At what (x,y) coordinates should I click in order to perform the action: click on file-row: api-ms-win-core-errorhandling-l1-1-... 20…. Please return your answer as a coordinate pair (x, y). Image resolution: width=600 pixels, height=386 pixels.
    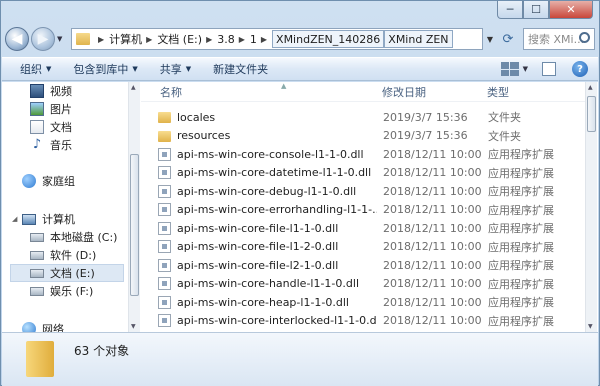
    Looking at the image, I should click on (370, 210).